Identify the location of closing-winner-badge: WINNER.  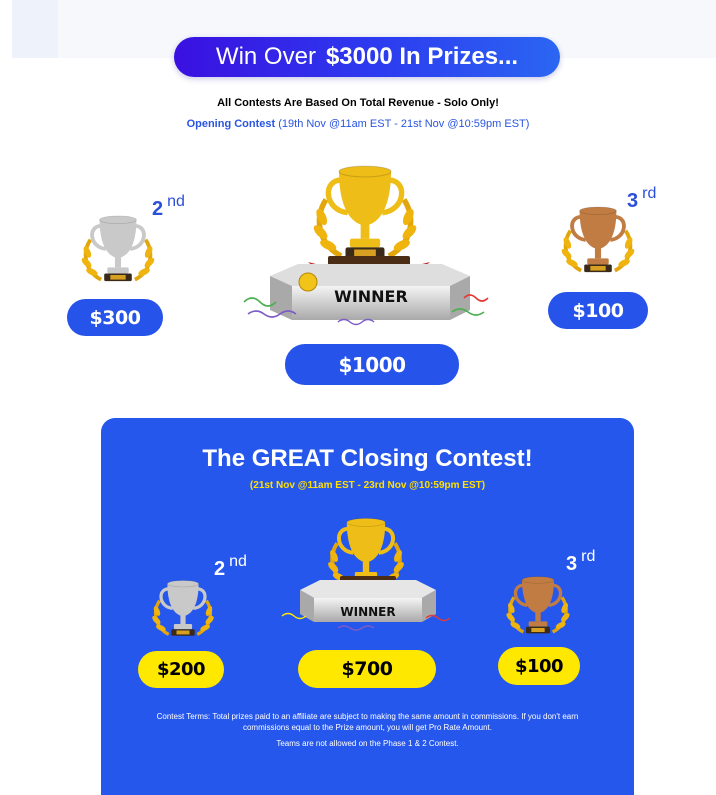
(368, 612).